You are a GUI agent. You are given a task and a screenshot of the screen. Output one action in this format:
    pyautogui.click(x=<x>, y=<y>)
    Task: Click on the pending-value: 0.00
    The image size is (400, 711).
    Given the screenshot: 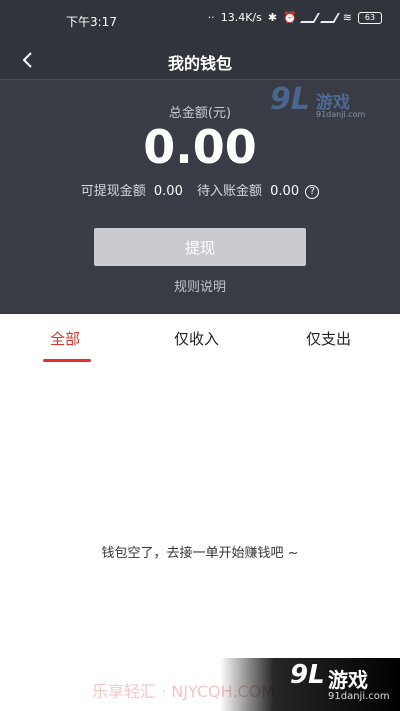 What is the action you would take?
    pyautogui.click(x=285, y=191)
    